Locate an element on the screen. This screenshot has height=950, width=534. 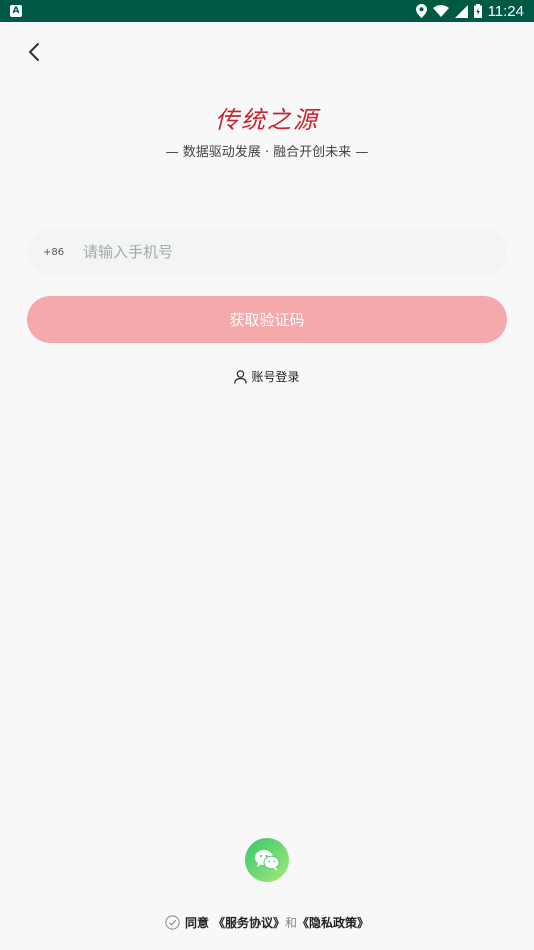
agreement-row: 同意 《服务协议》 和 《隐私政策》 is located at coordinates (267, 922).